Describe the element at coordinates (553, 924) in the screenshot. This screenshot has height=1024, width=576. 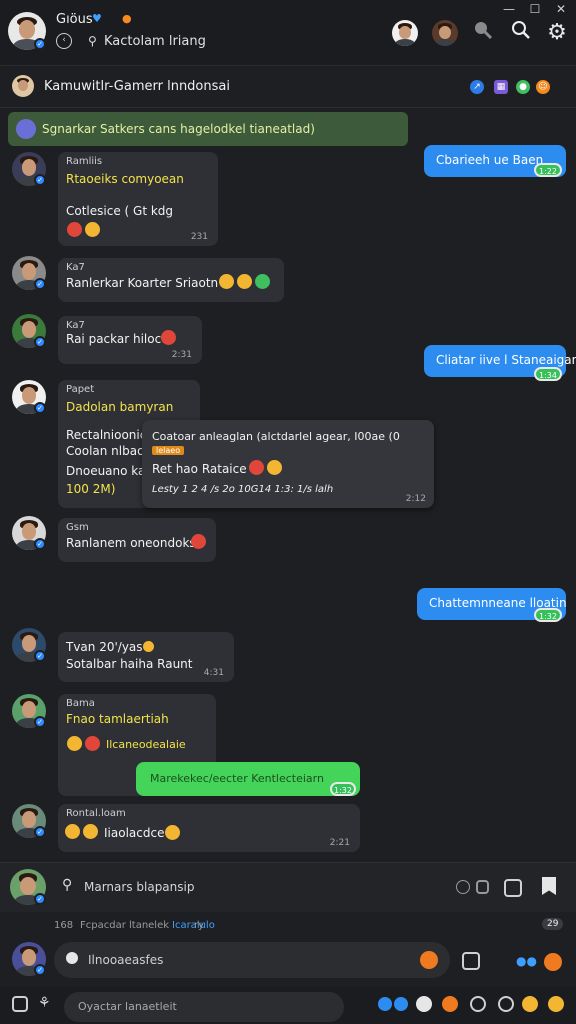
I see `unread-badge: 29` at that location.